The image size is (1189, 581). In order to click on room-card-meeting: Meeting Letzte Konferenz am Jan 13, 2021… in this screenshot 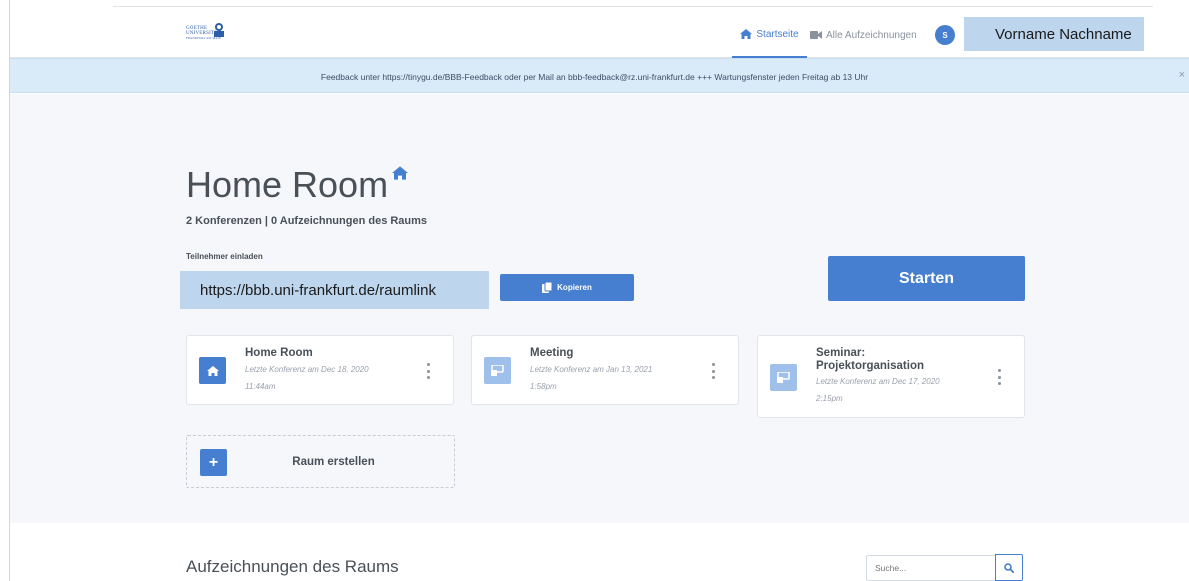, I will do `click(605, 370)`.